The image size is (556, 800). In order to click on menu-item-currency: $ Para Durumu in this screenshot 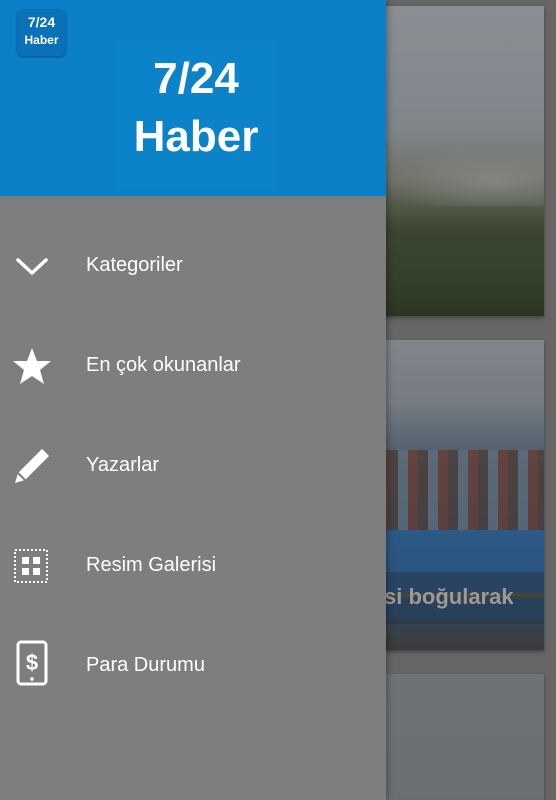, I will do `click(193, 666)`.